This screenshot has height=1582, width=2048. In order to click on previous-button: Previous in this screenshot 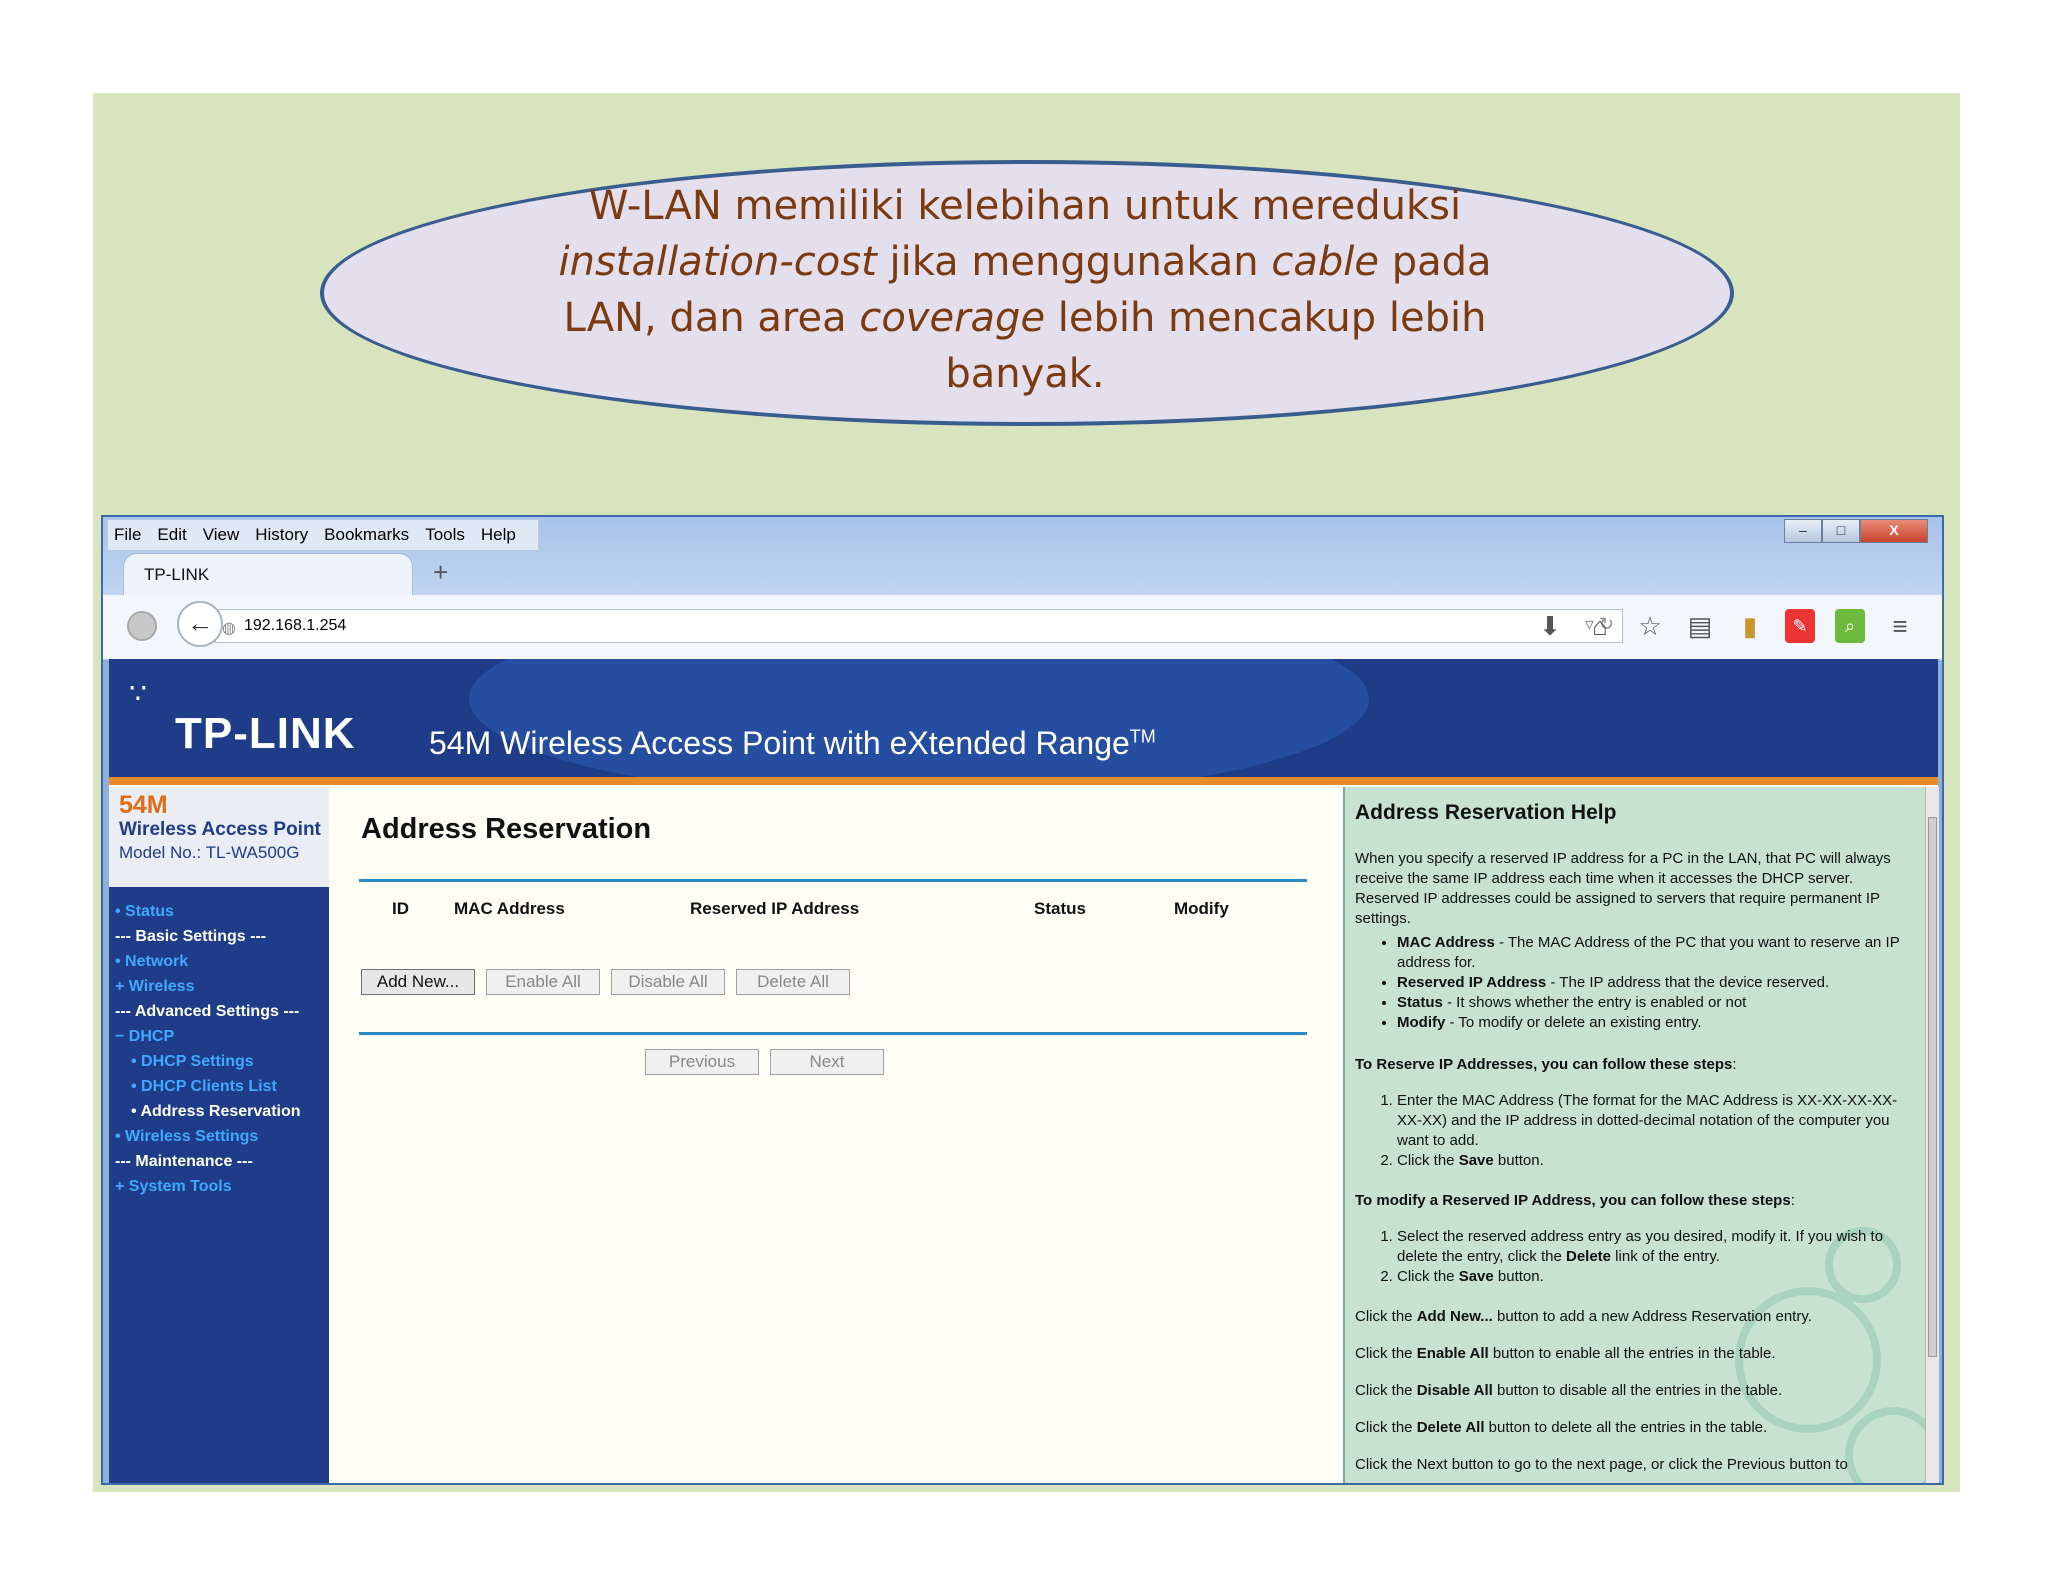, I will do `click(702, 1062)`.